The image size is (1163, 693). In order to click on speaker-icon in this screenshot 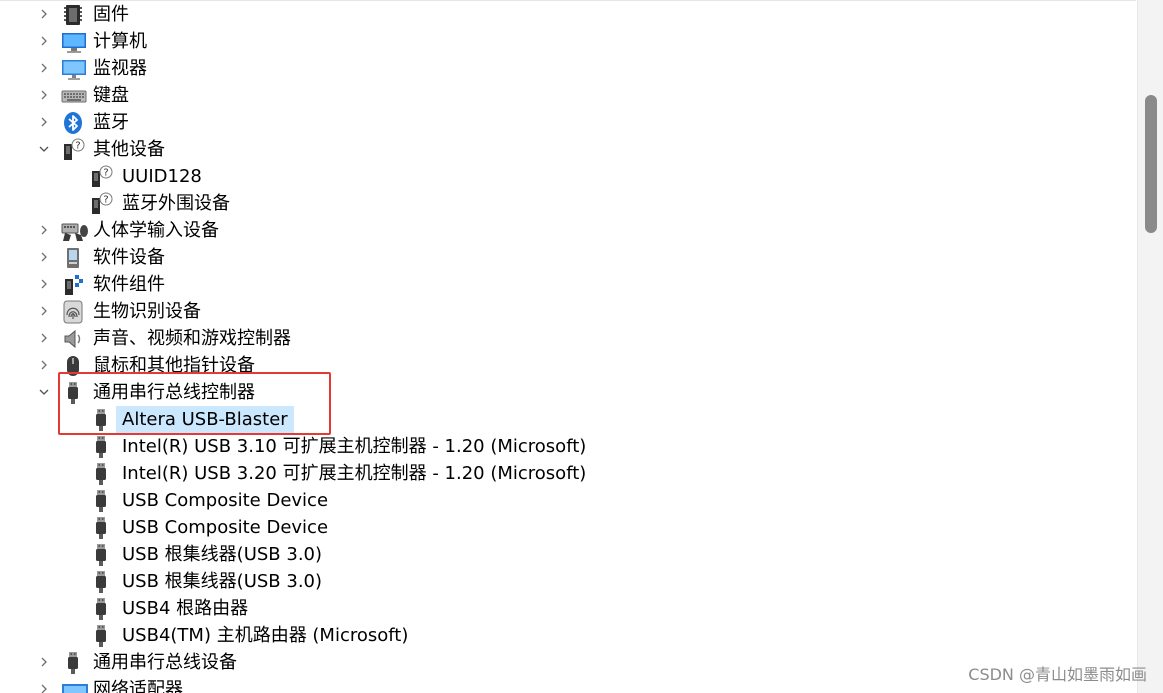, I will do `click(73, 339)`.